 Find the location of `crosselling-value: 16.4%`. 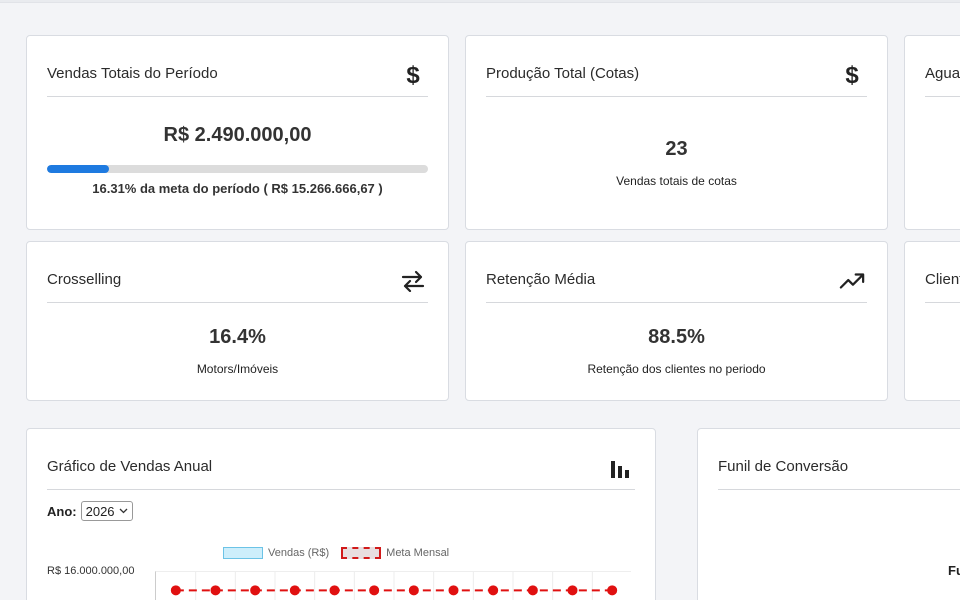

crosselling-value: 16.4% is located at coordinates (237, 337).